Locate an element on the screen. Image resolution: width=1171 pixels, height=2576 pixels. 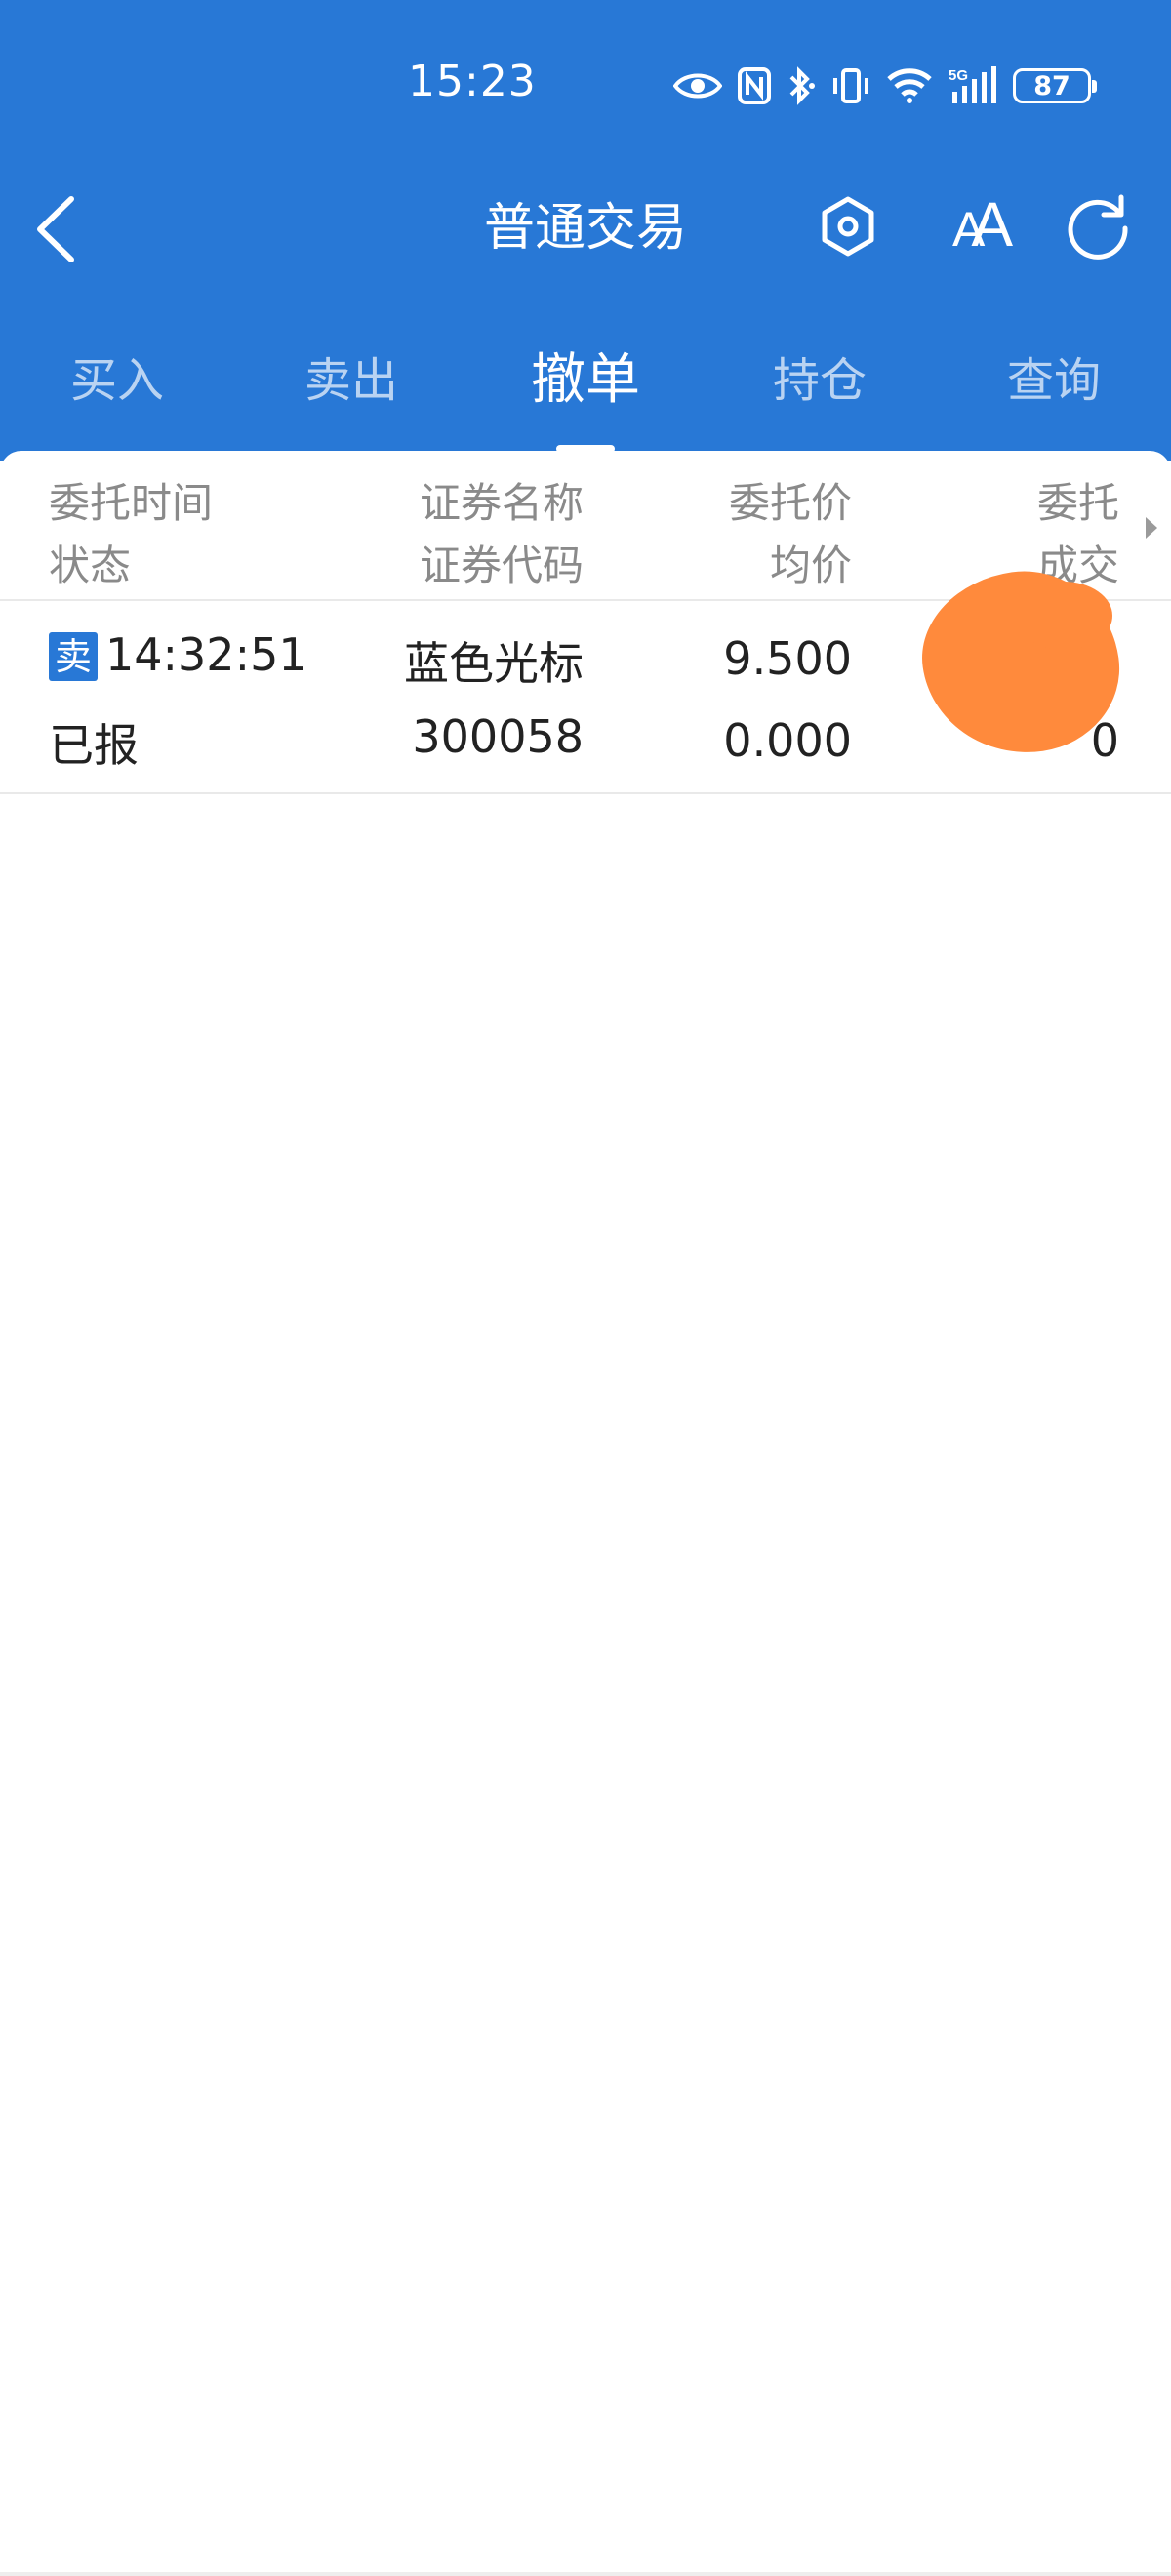
eye-icon is located at coordinates (697, 86).